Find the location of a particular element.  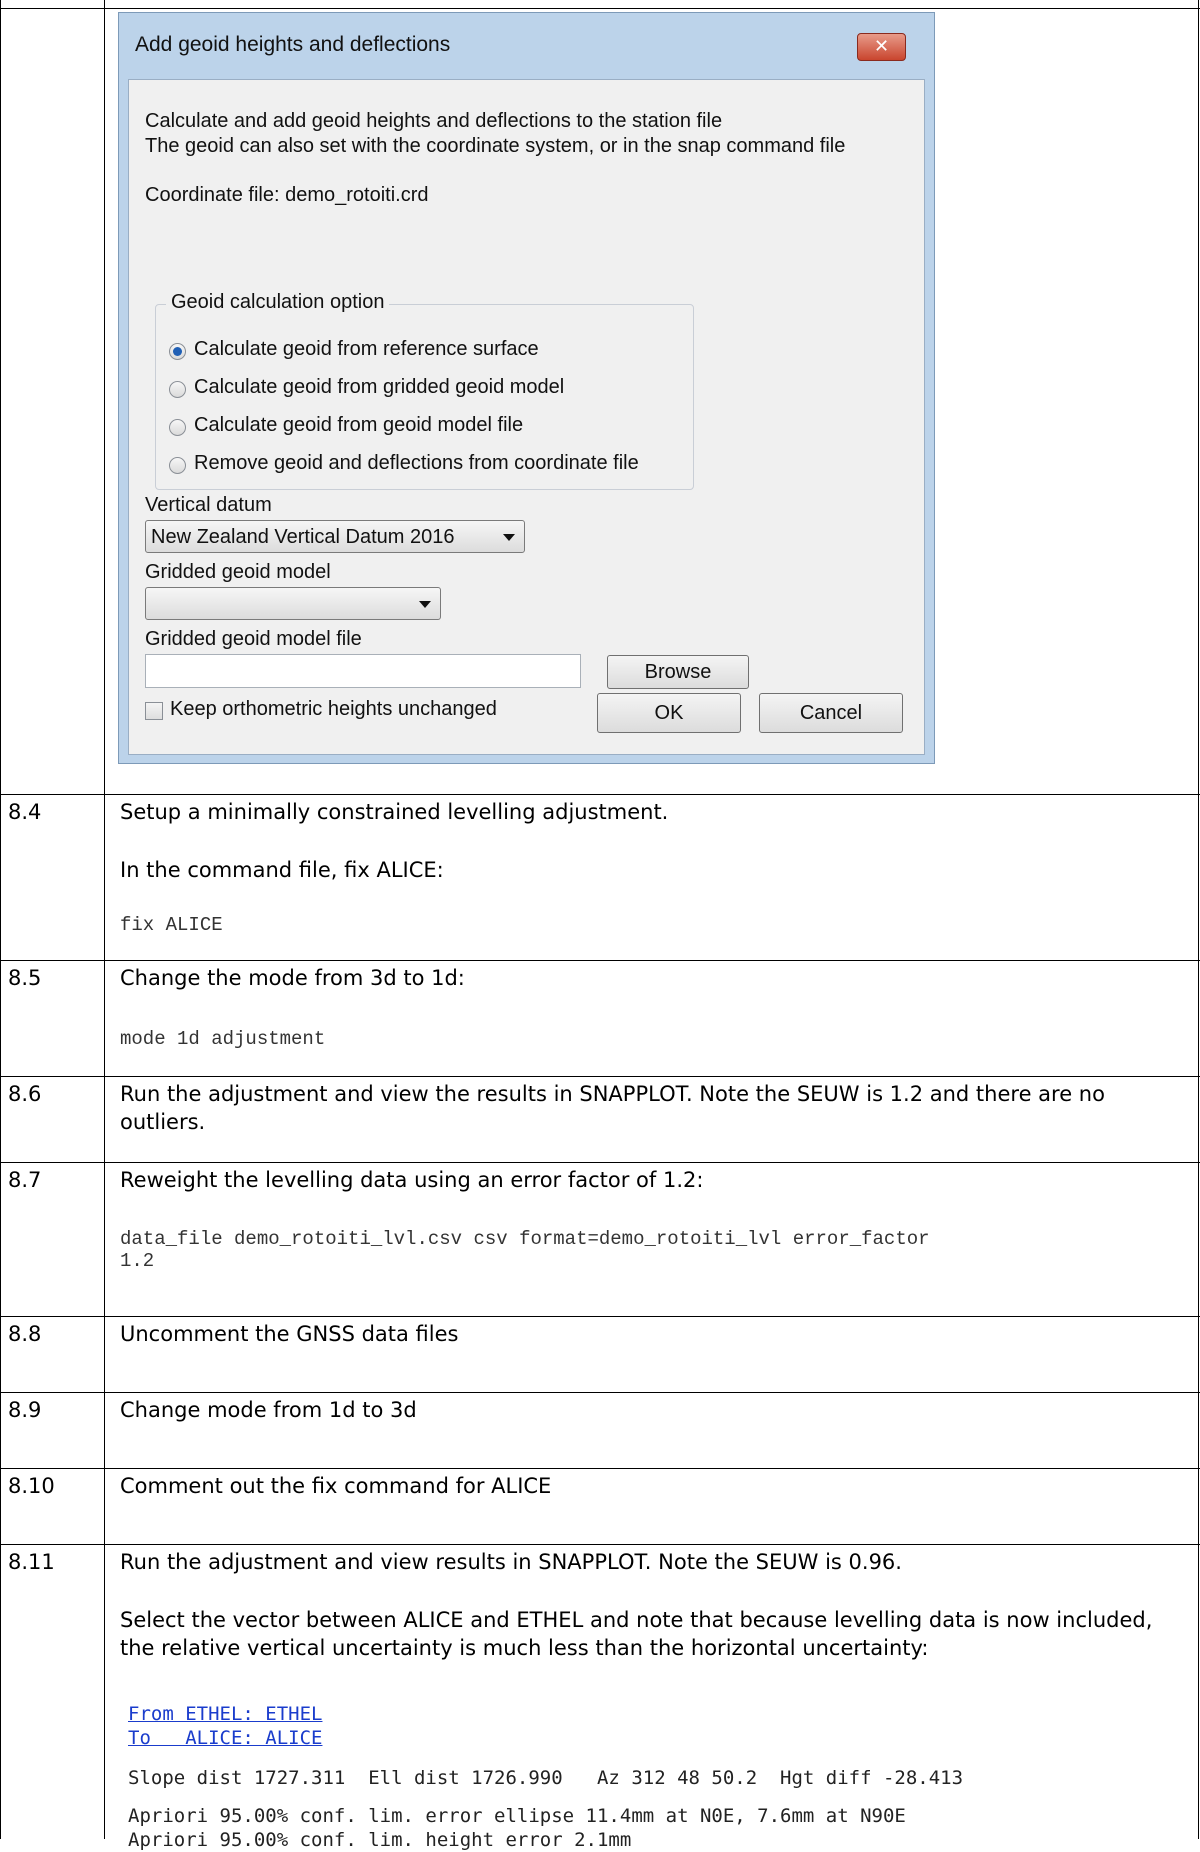

step-text: Comment out the fix command for ALICE is located at coordinates (336, 1486).